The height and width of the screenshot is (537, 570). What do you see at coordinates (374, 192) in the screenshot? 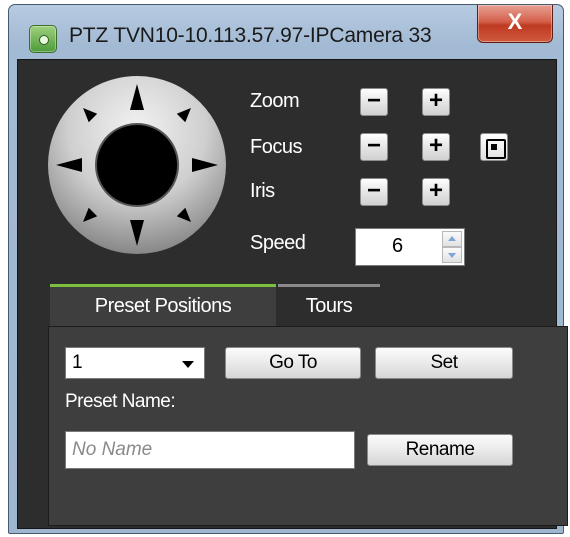
I see `iris-close-button: −` at bounding box center [374, 192].